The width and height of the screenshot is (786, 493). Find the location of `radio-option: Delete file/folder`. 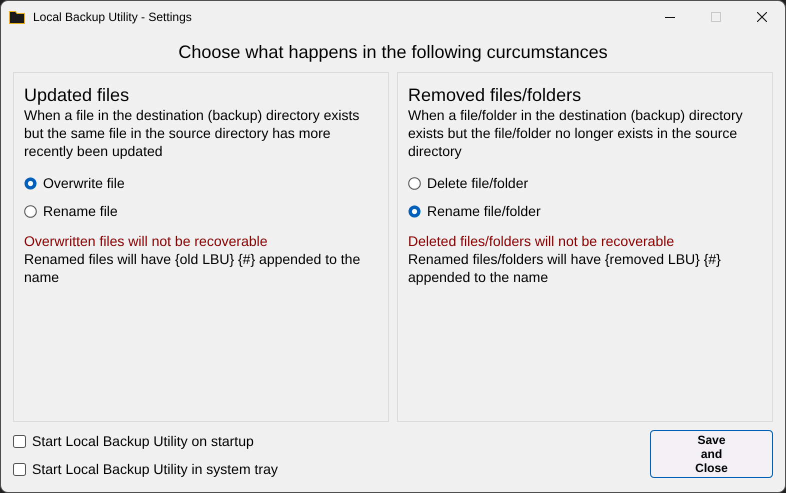

radio-option: Delete file/folder is located at coordinates (468, 183).